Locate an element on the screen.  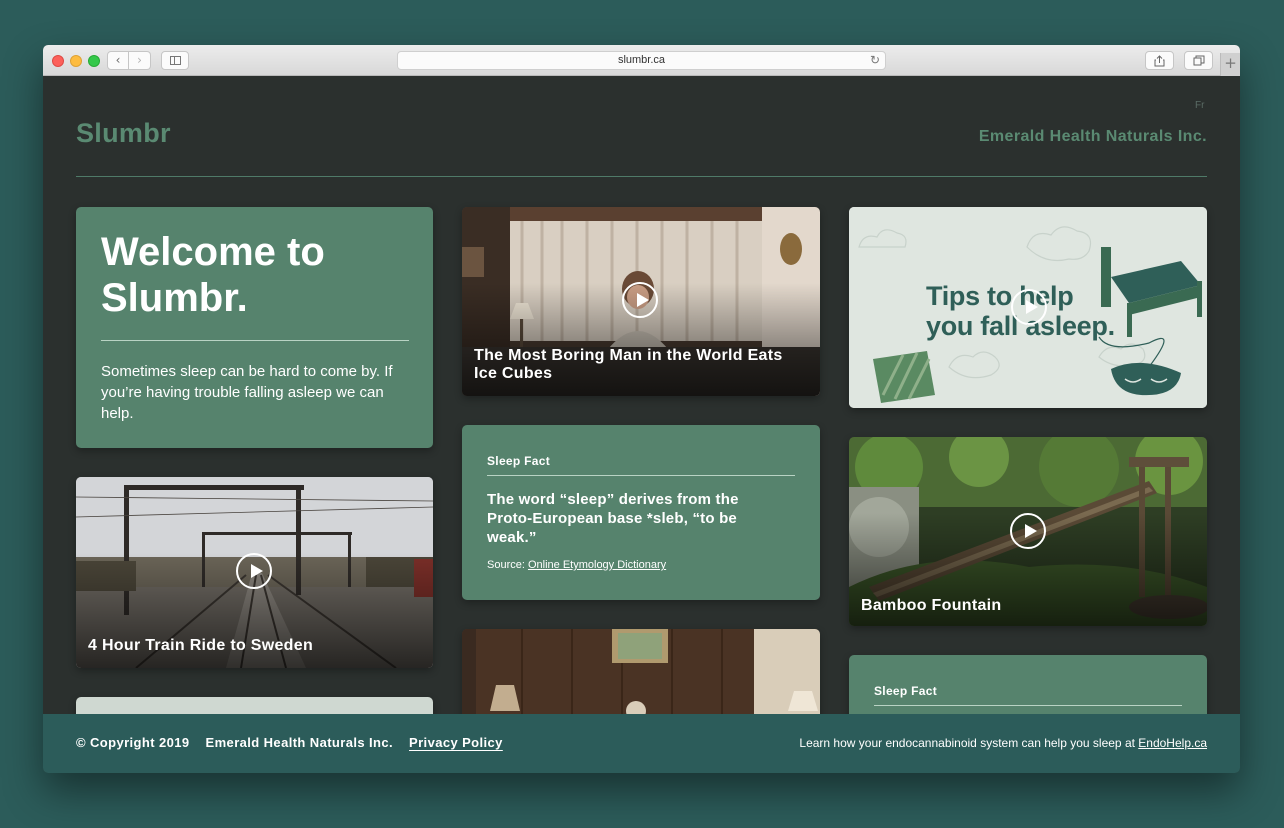
video-title: Bamboo Fountain is located at coordinates (931, 605).